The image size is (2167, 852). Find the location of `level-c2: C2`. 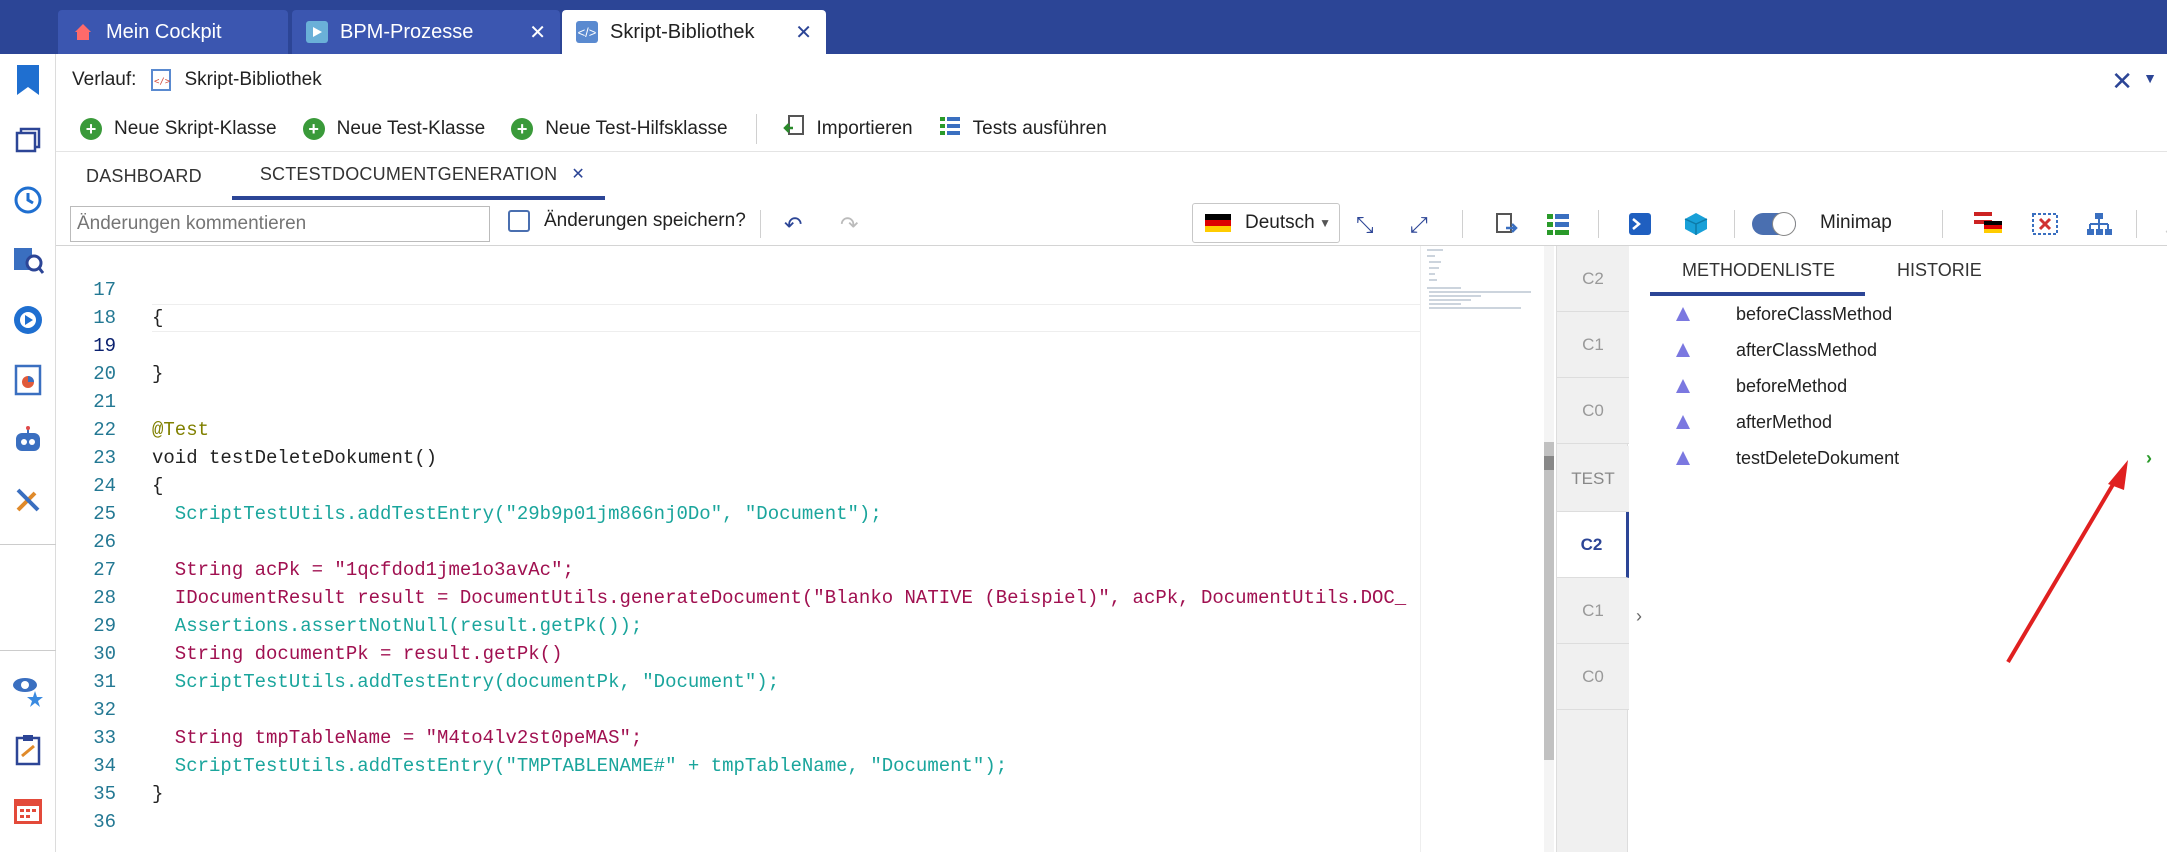

level-c2: C2 is located at coordinates (1593, 279).